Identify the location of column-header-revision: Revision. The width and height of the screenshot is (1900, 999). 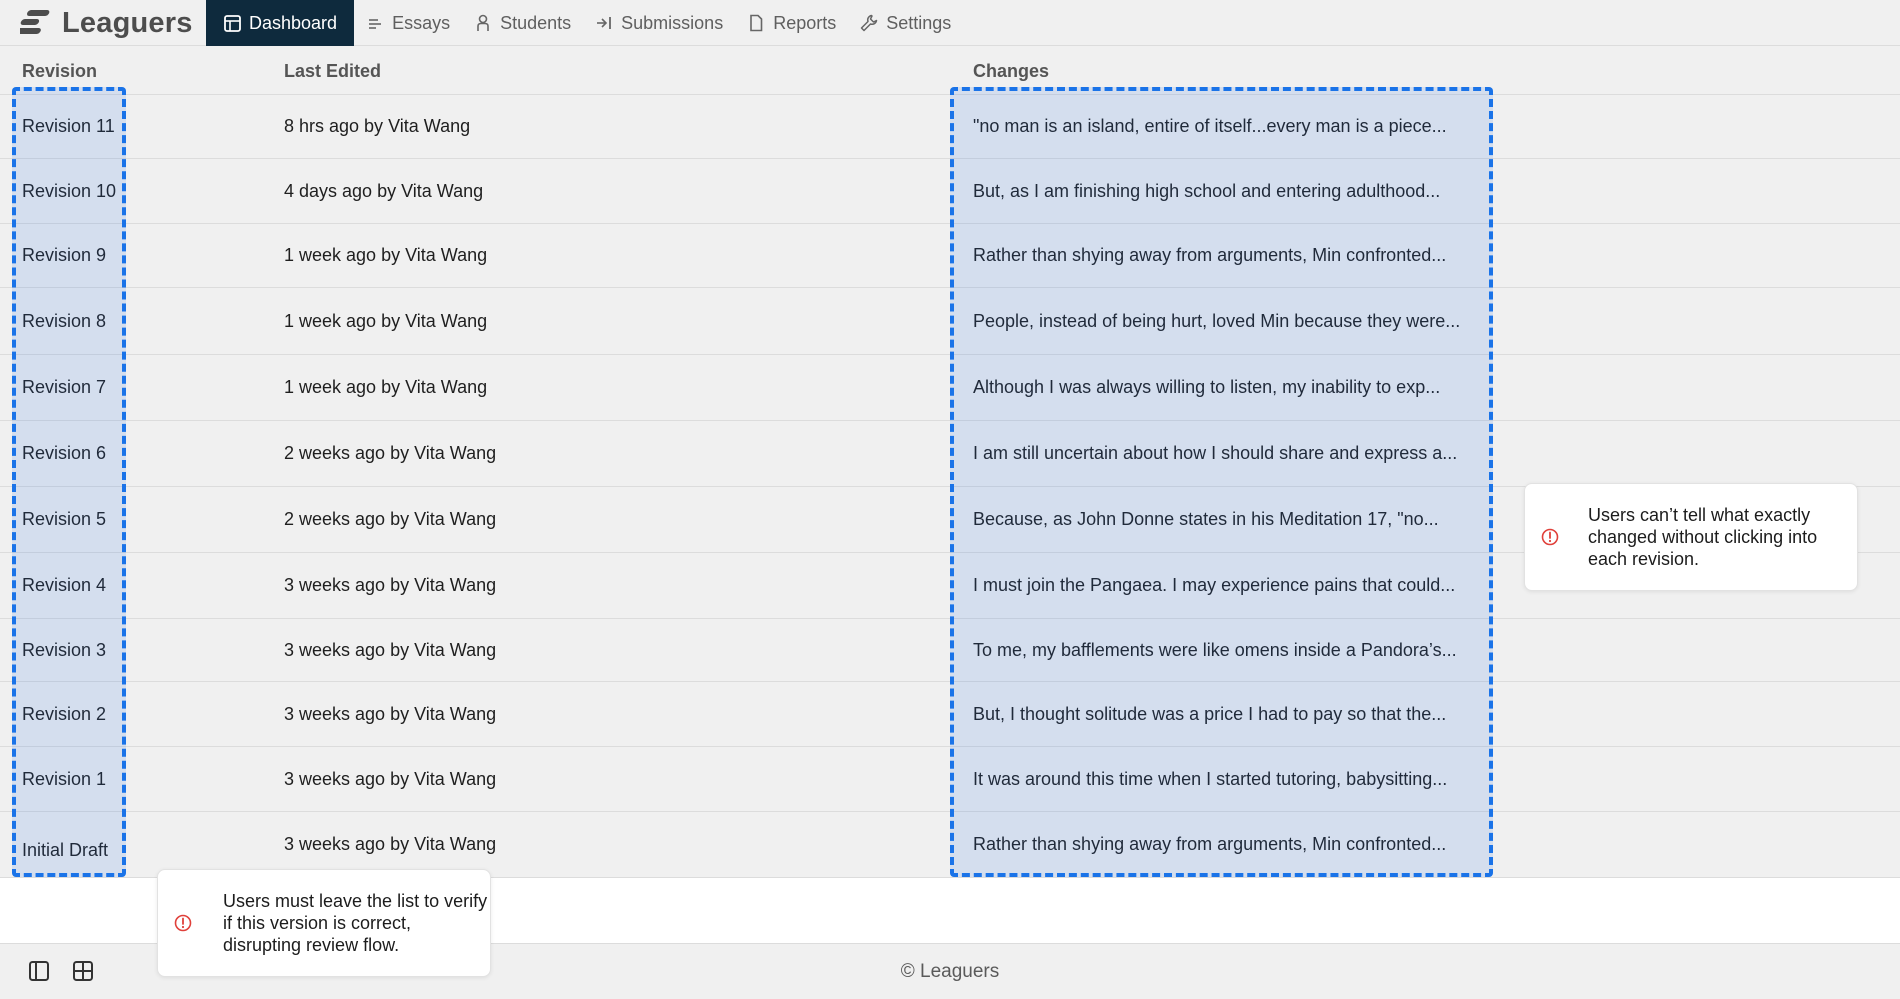
(59, 70).